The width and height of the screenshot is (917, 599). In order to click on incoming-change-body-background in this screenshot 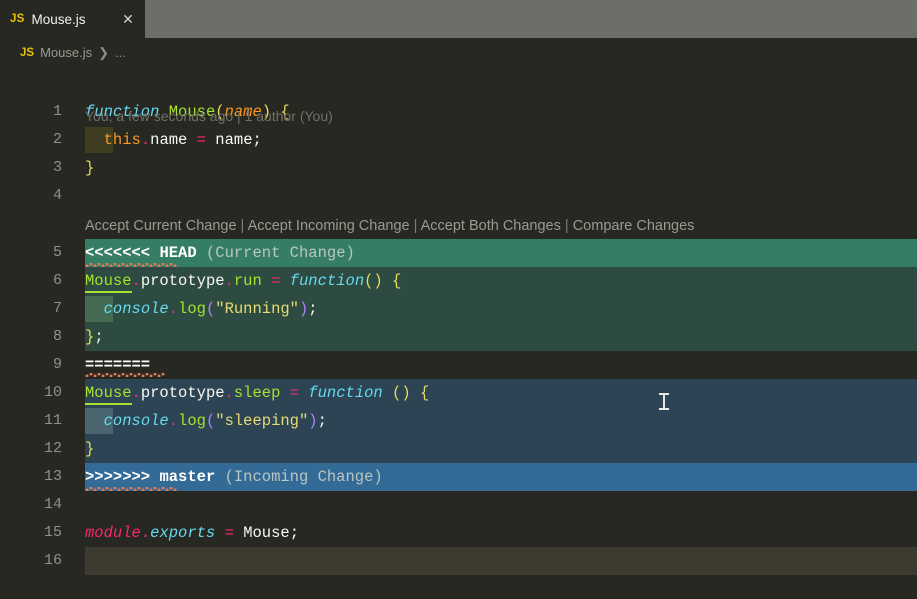, I will do `click(501, 449)`.